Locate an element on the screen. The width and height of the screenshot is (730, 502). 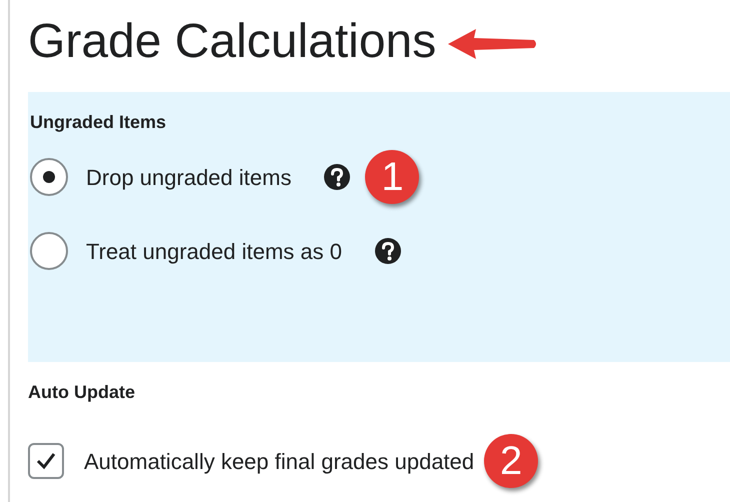
checkbox is located at coordinates (46, 461).